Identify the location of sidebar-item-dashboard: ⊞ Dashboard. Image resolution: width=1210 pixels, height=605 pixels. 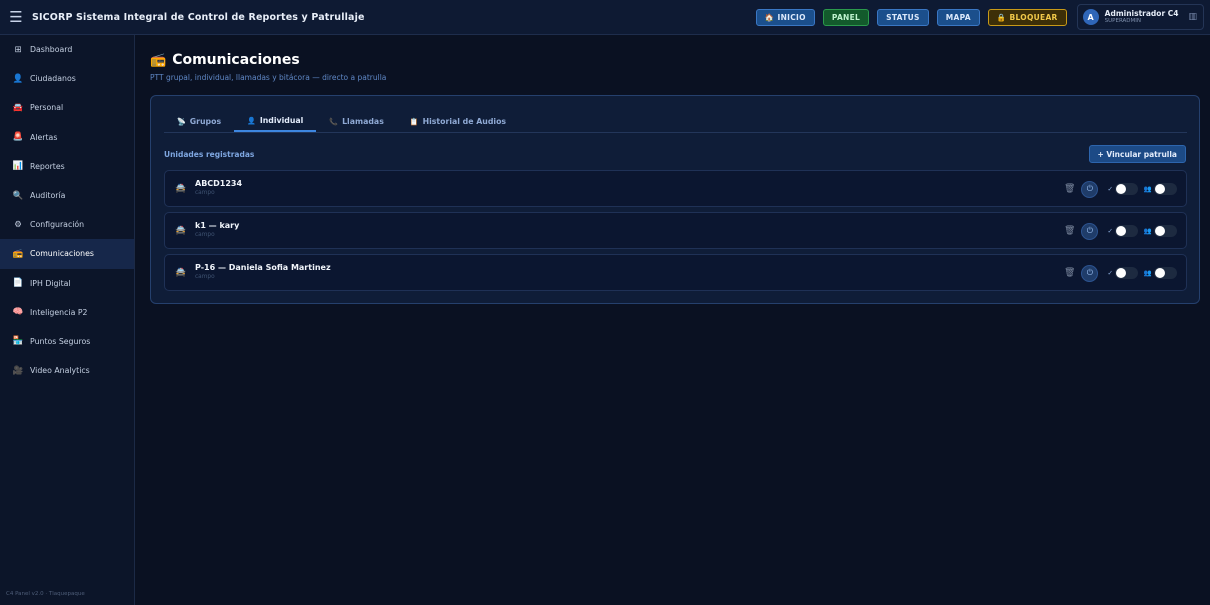
(67, 49).